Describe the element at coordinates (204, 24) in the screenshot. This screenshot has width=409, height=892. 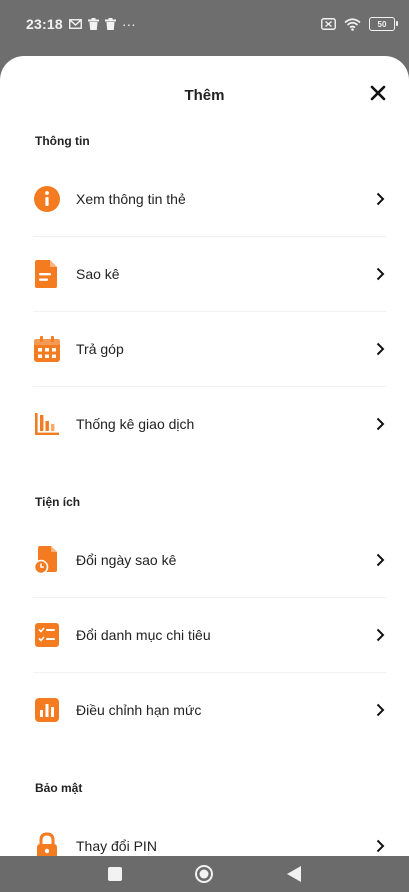
I see `status-bar: 23:18 ··· 50` at that location.